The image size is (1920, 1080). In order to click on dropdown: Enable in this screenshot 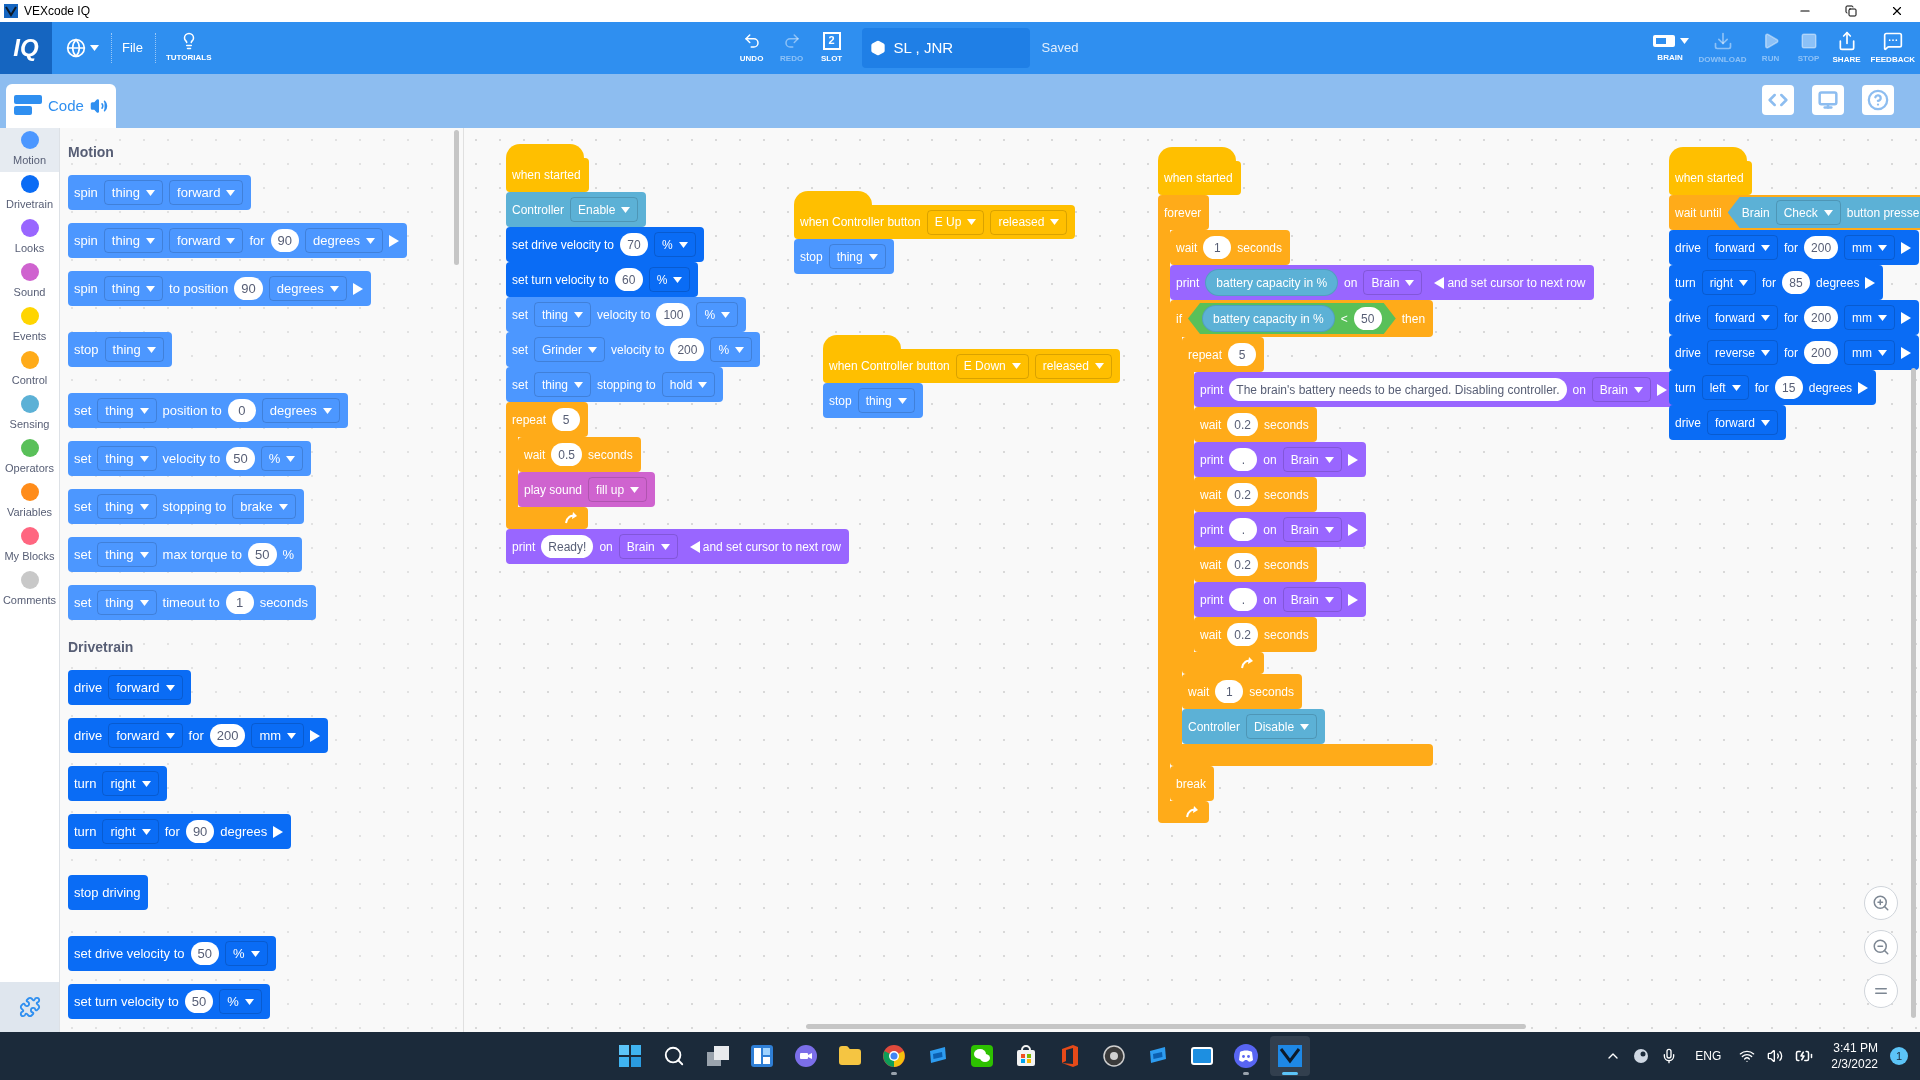, I will do `click(604, 209)`.